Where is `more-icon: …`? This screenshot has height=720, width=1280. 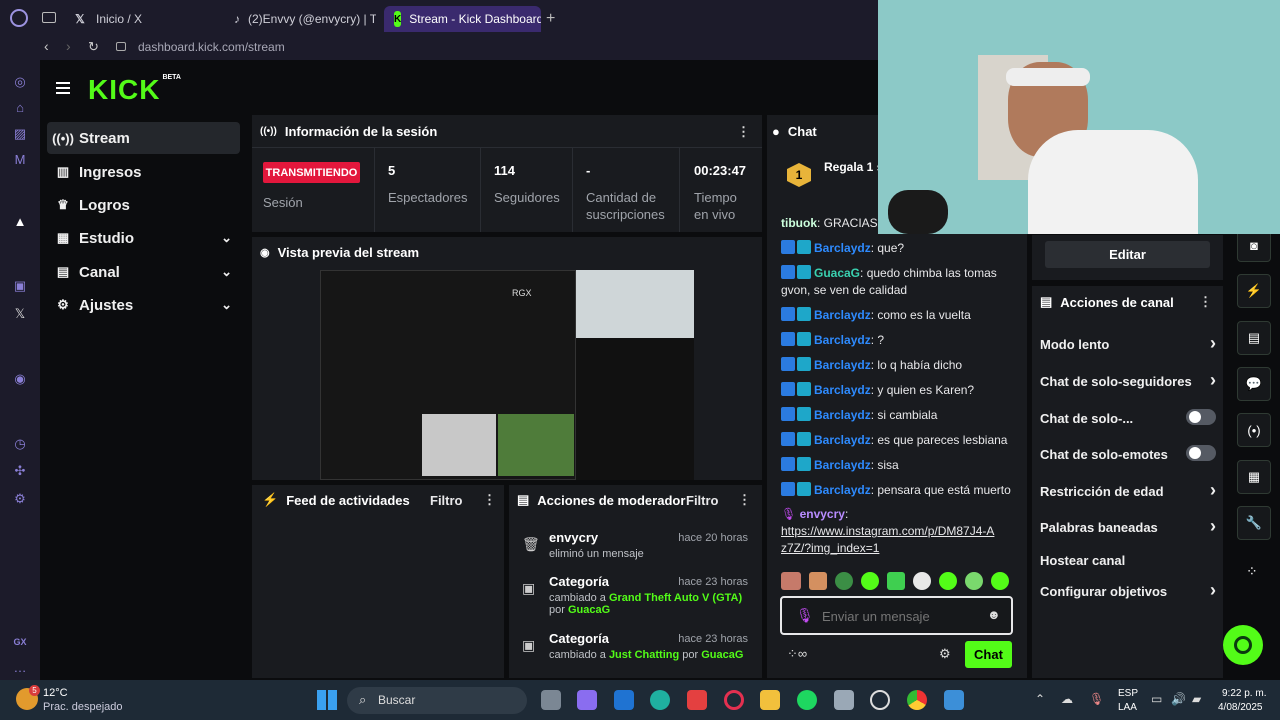
more-icon: … is located at coordinates (20, 668).